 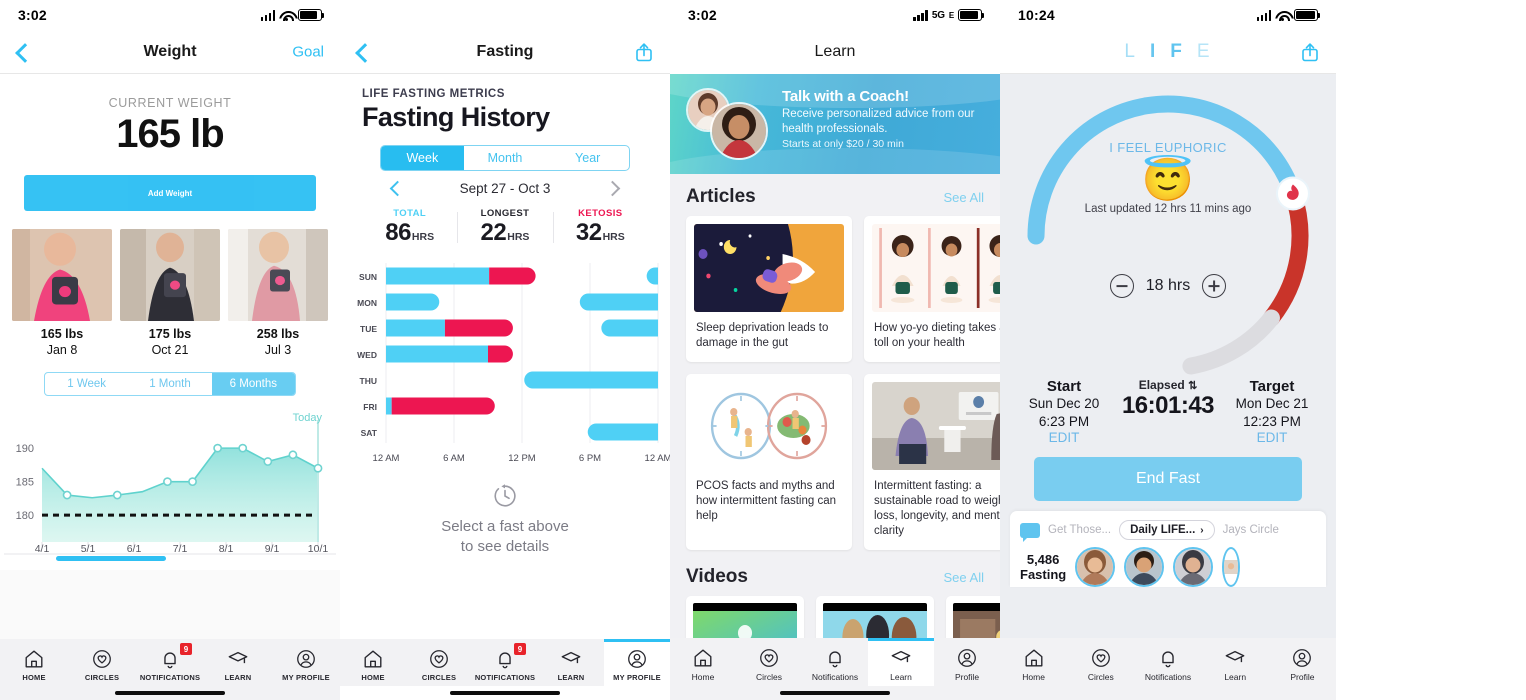 What do you see at coordinates (505, 188) in the screenshot?
I see `week-range-label: Sept 27 - Oct 3` at bounding box center [505, 188].